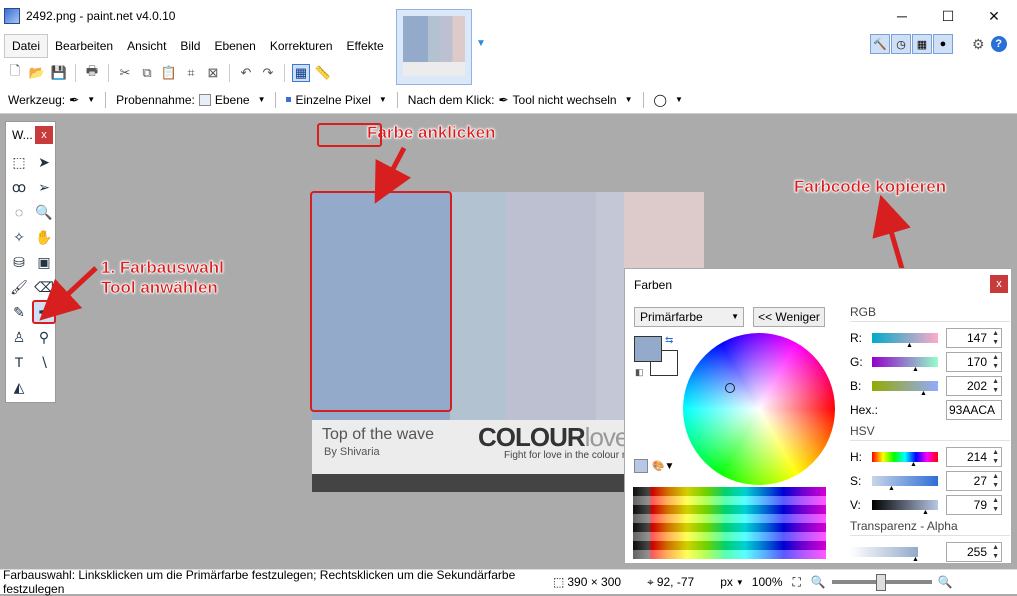  What do you see at coordinates (147, 73) in the screenshot?
I see `copy-icon: ⧉` at bounding box center [147, 73].